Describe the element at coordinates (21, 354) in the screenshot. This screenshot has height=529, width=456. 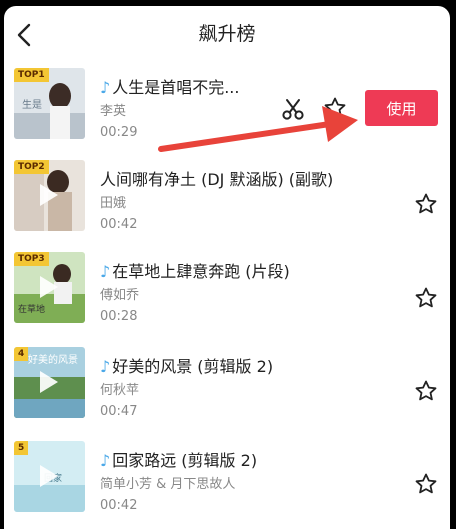
I see `rank-badge: 4` at that location.